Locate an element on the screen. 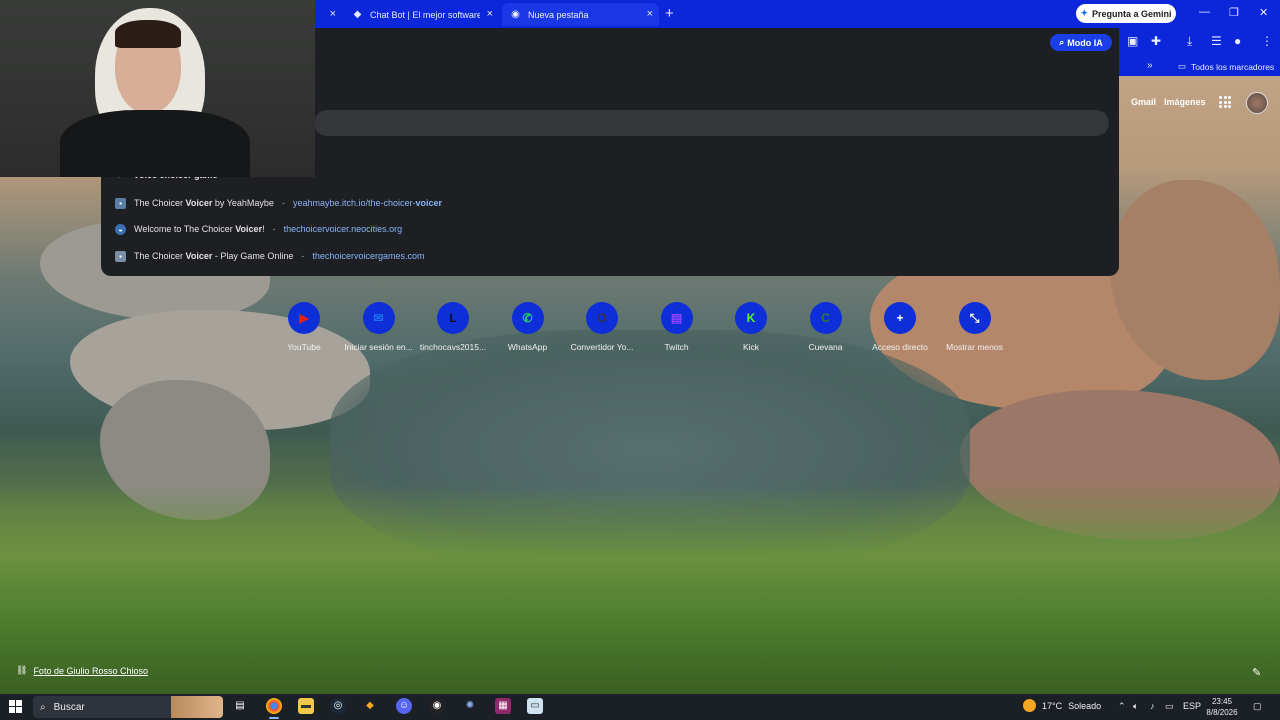  menu-icon: ⋮ is located at coordinates (1267, 41).